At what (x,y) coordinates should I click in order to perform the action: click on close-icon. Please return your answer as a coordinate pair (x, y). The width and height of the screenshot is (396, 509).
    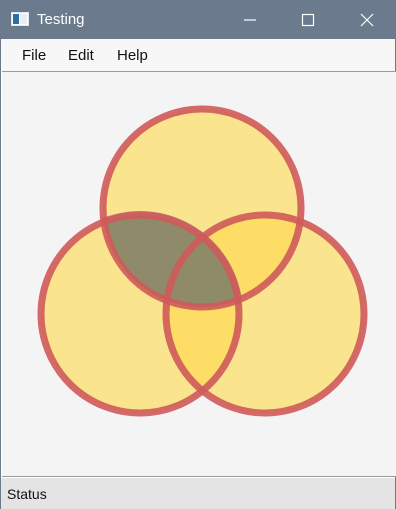
    Looking at the image, I should click on (367, 20).